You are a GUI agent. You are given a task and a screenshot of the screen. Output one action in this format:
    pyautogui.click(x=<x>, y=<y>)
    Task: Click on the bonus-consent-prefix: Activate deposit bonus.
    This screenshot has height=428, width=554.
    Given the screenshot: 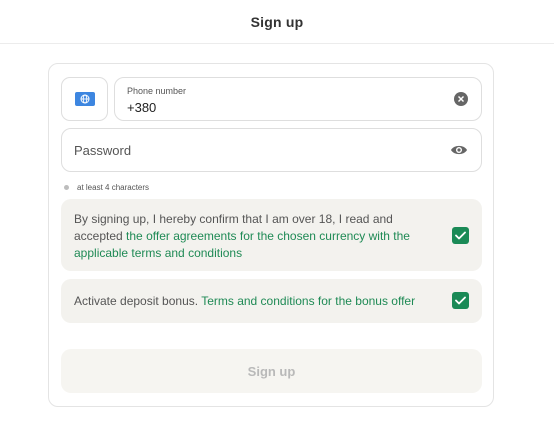 What is the action you would take?
    pyautogui.click(x=138, y=301)
    